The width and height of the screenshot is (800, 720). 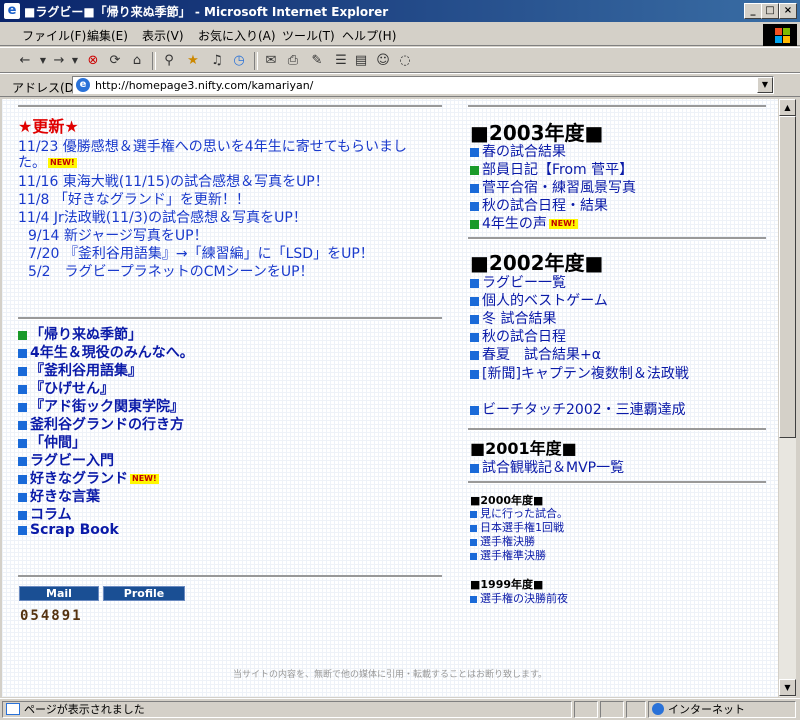 I want to click on update-item: 7/20 『釜利谷用語集』→「練習編」に「LSD」をUP！, so click(x=201, y=253).